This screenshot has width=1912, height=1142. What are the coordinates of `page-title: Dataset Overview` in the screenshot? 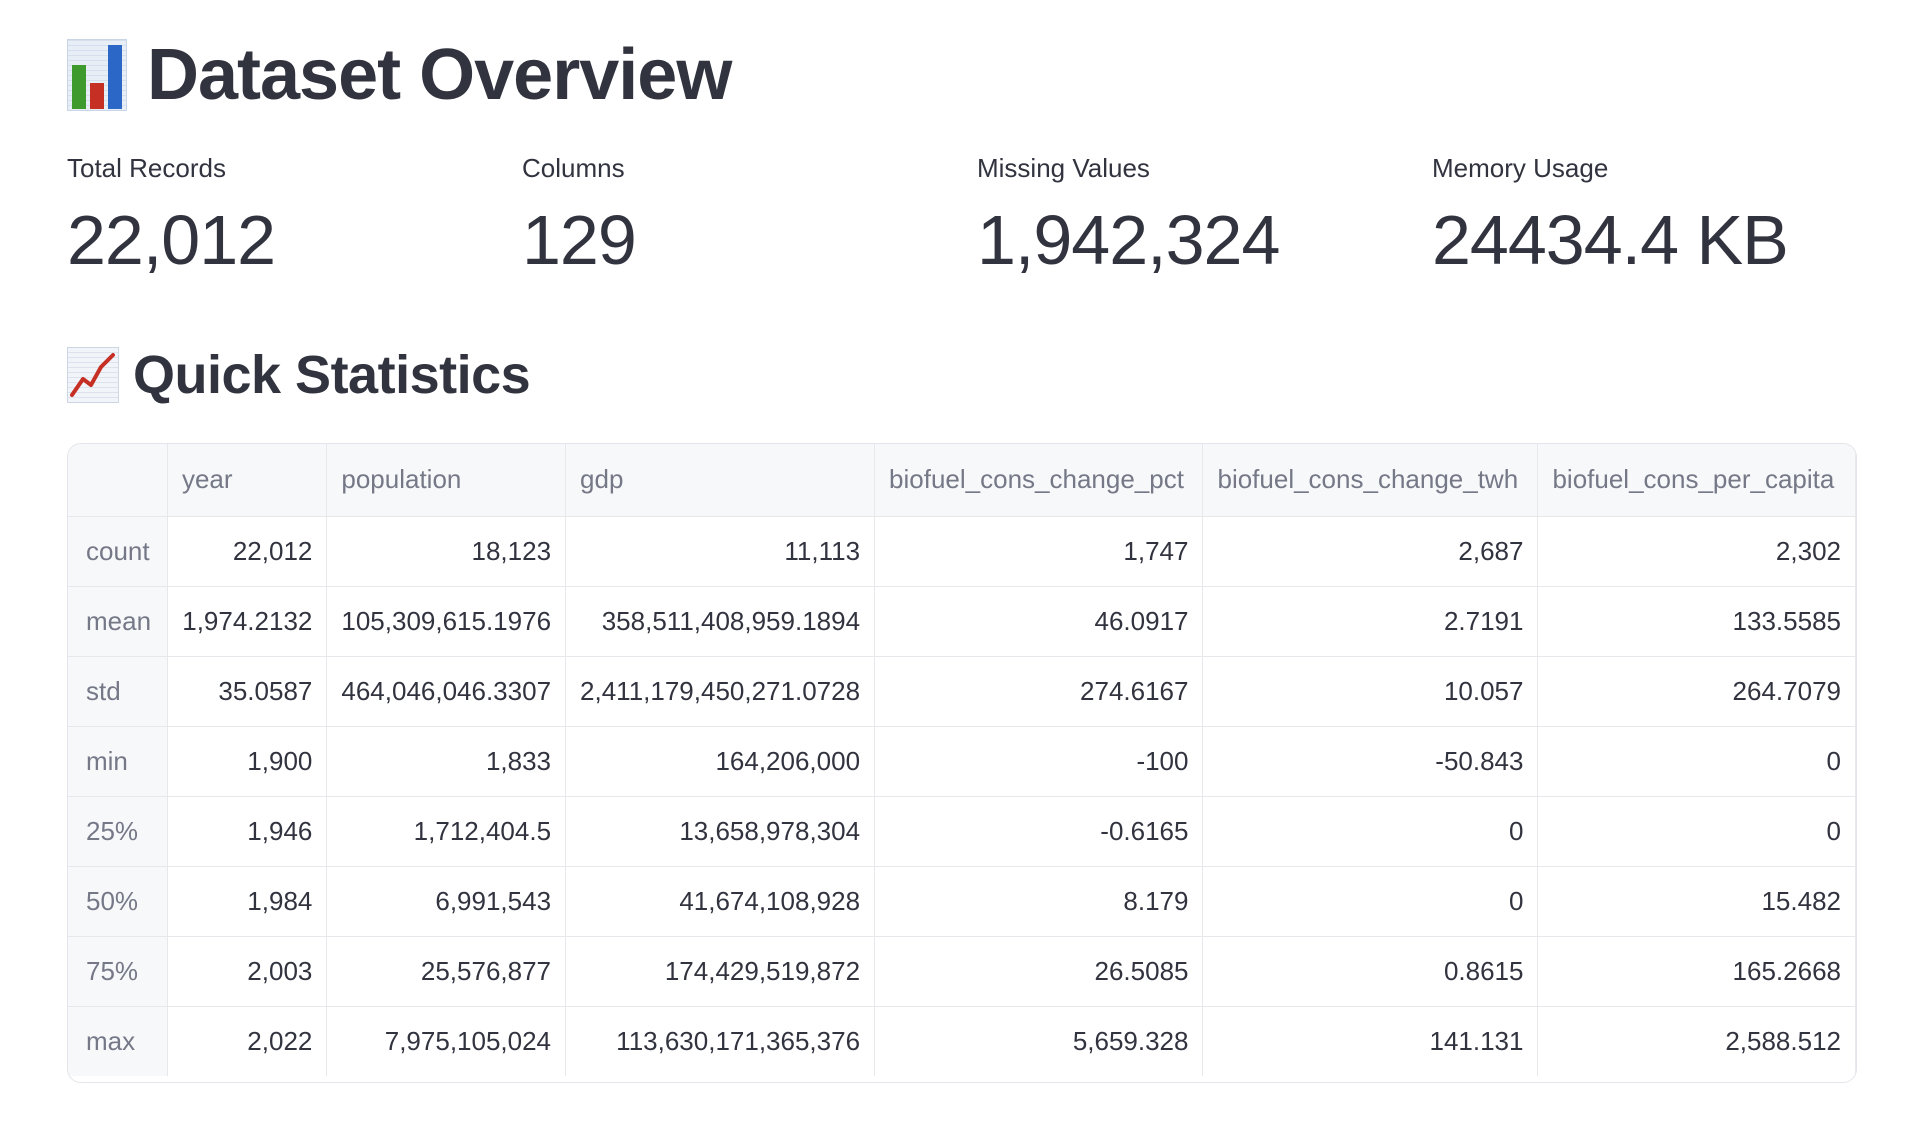 It's located at (439, 75).